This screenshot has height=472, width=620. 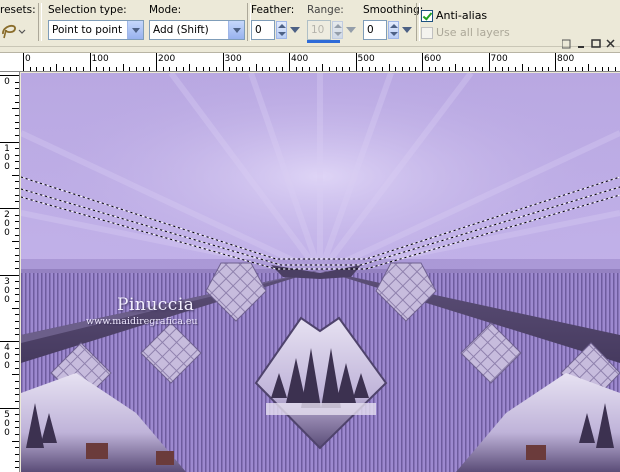 I want to click on ruler-label: 200, so click(x=167, y=59).